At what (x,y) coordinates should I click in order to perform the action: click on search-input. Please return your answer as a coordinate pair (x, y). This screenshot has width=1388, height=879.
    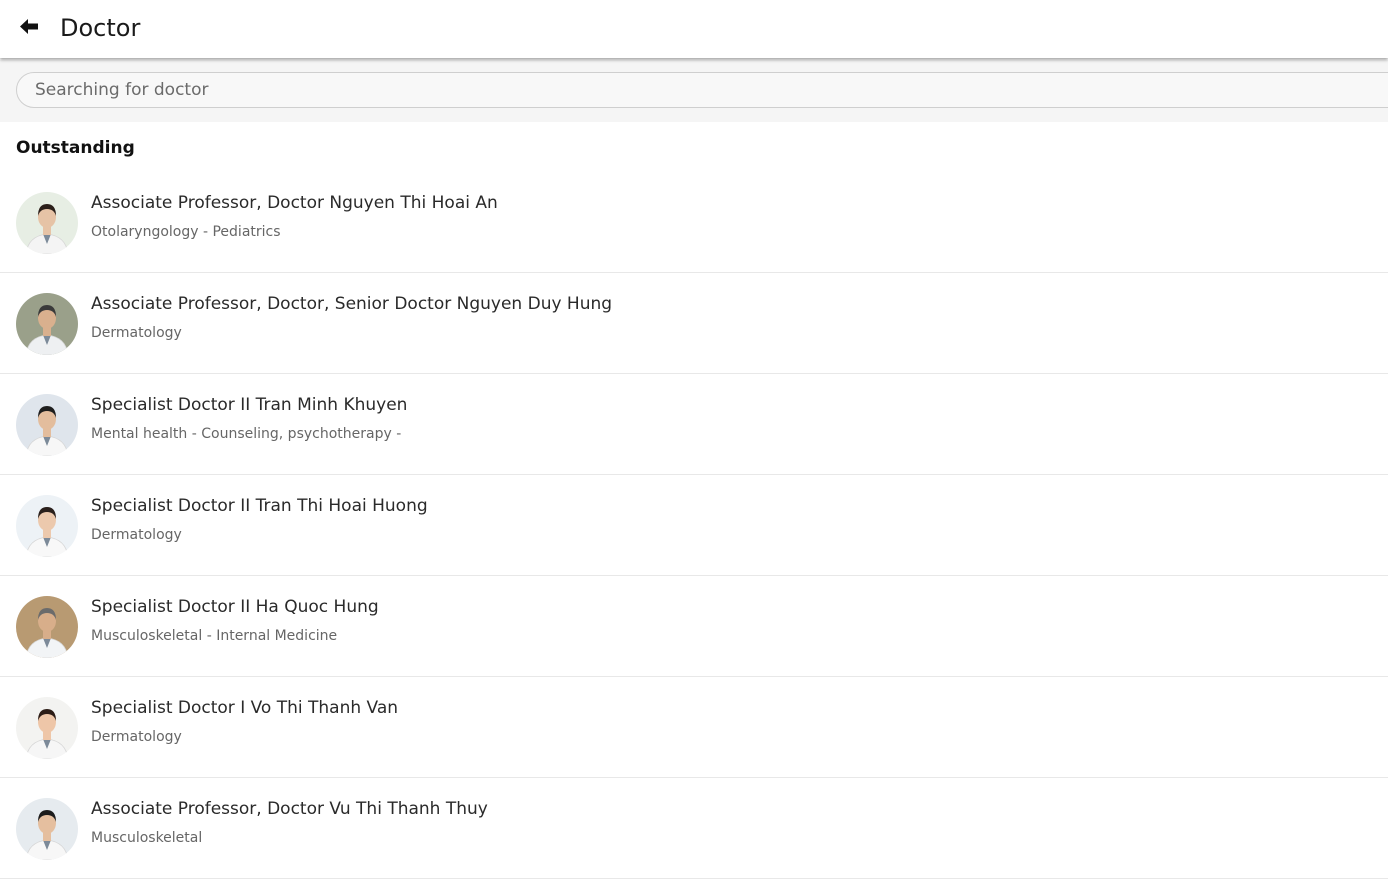
    Looking at the image, I should click on (702, 90).